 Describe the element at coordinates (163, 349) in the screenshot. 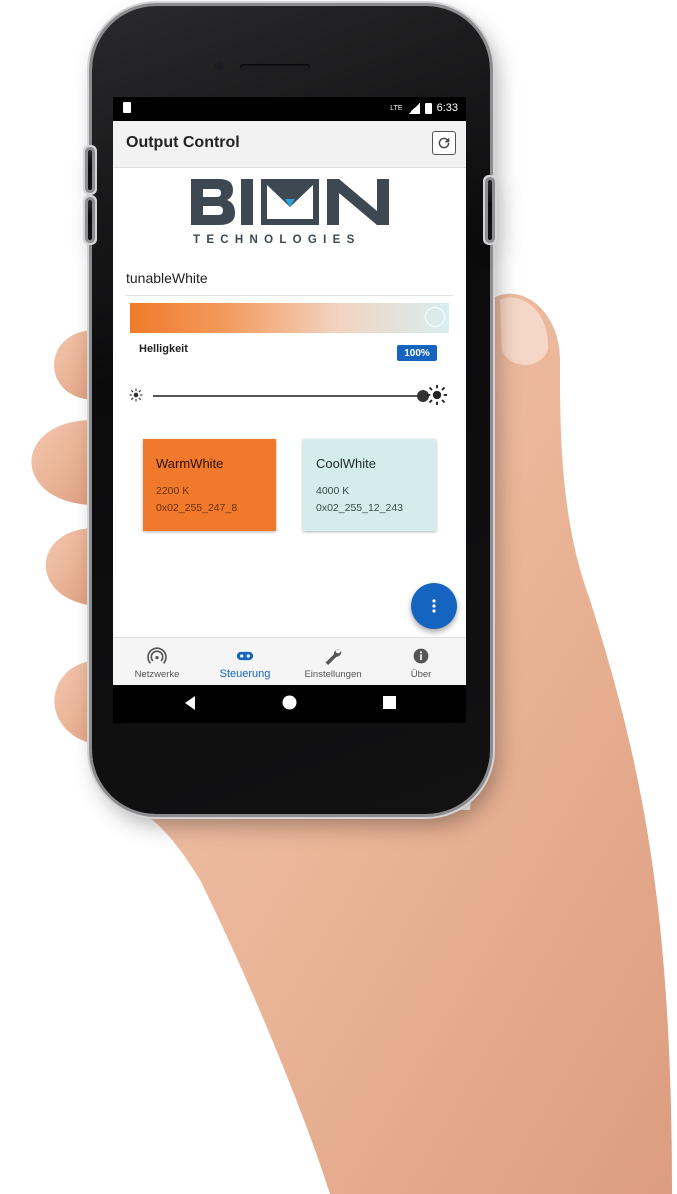

I see `brightness-label: Helligkeit` at that location.